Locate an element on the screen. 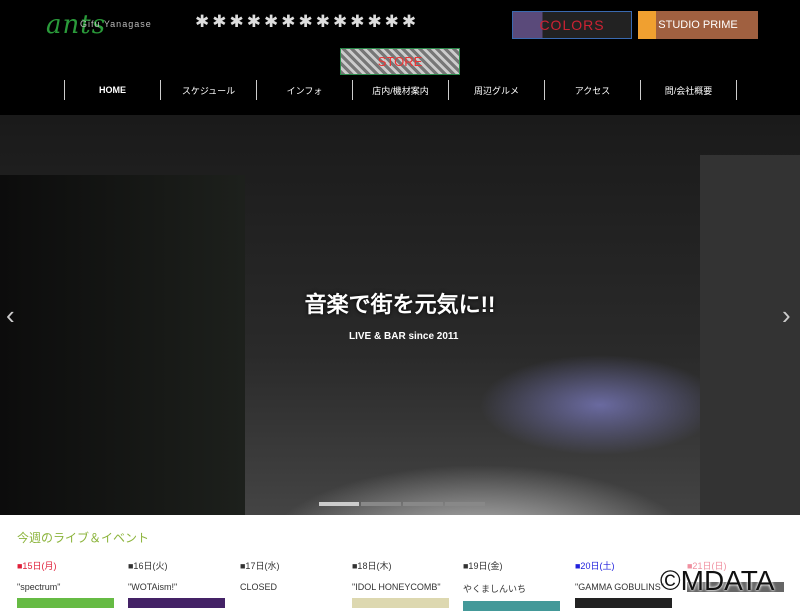 The height and width of the screenshot is (611, 800). nav-schedule: スケジュール is located at coordinates (208, 90).